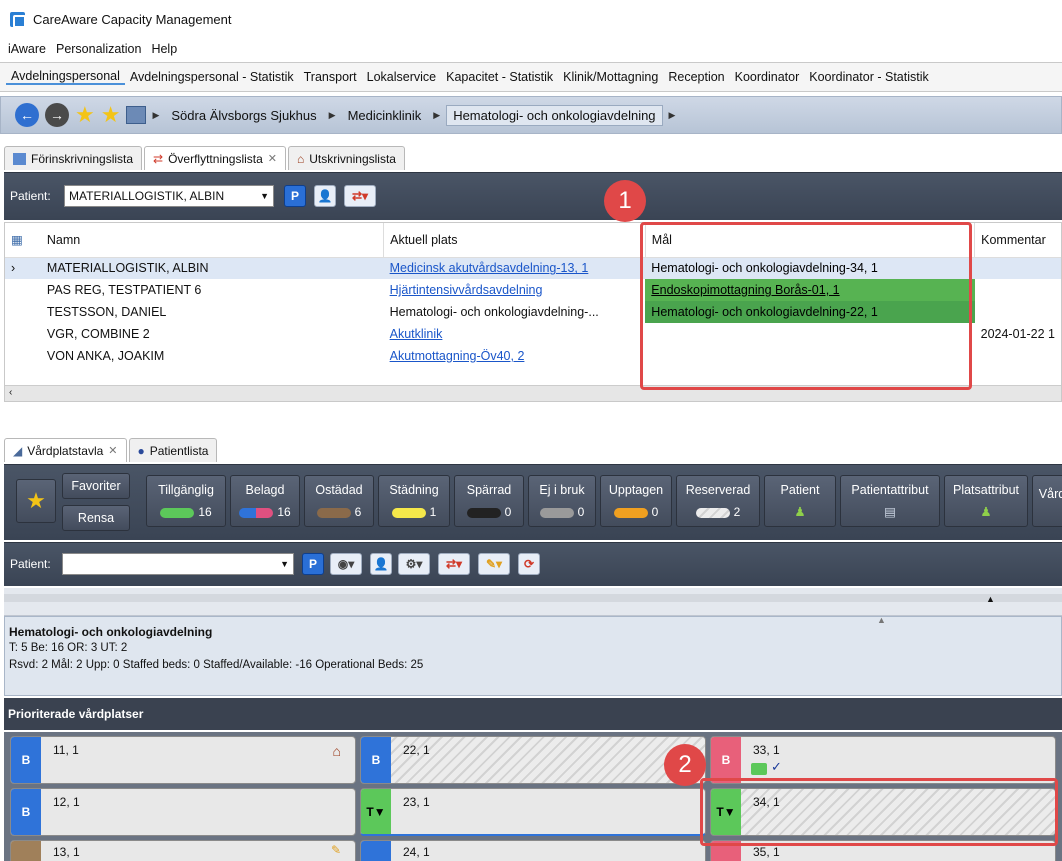 This screenshot has width=1062, height=861. What do you see at coordinates (533, 598) in the screenshot?
I see `scroll-track` at bounding box center [533, 598].